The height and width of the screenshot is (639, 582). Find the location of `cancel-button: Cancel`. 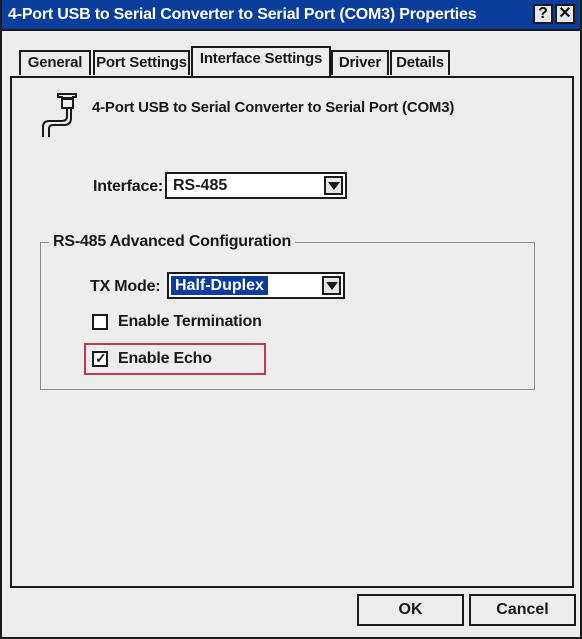

cancel-button: Cancel is located at coordinates (522, 610).